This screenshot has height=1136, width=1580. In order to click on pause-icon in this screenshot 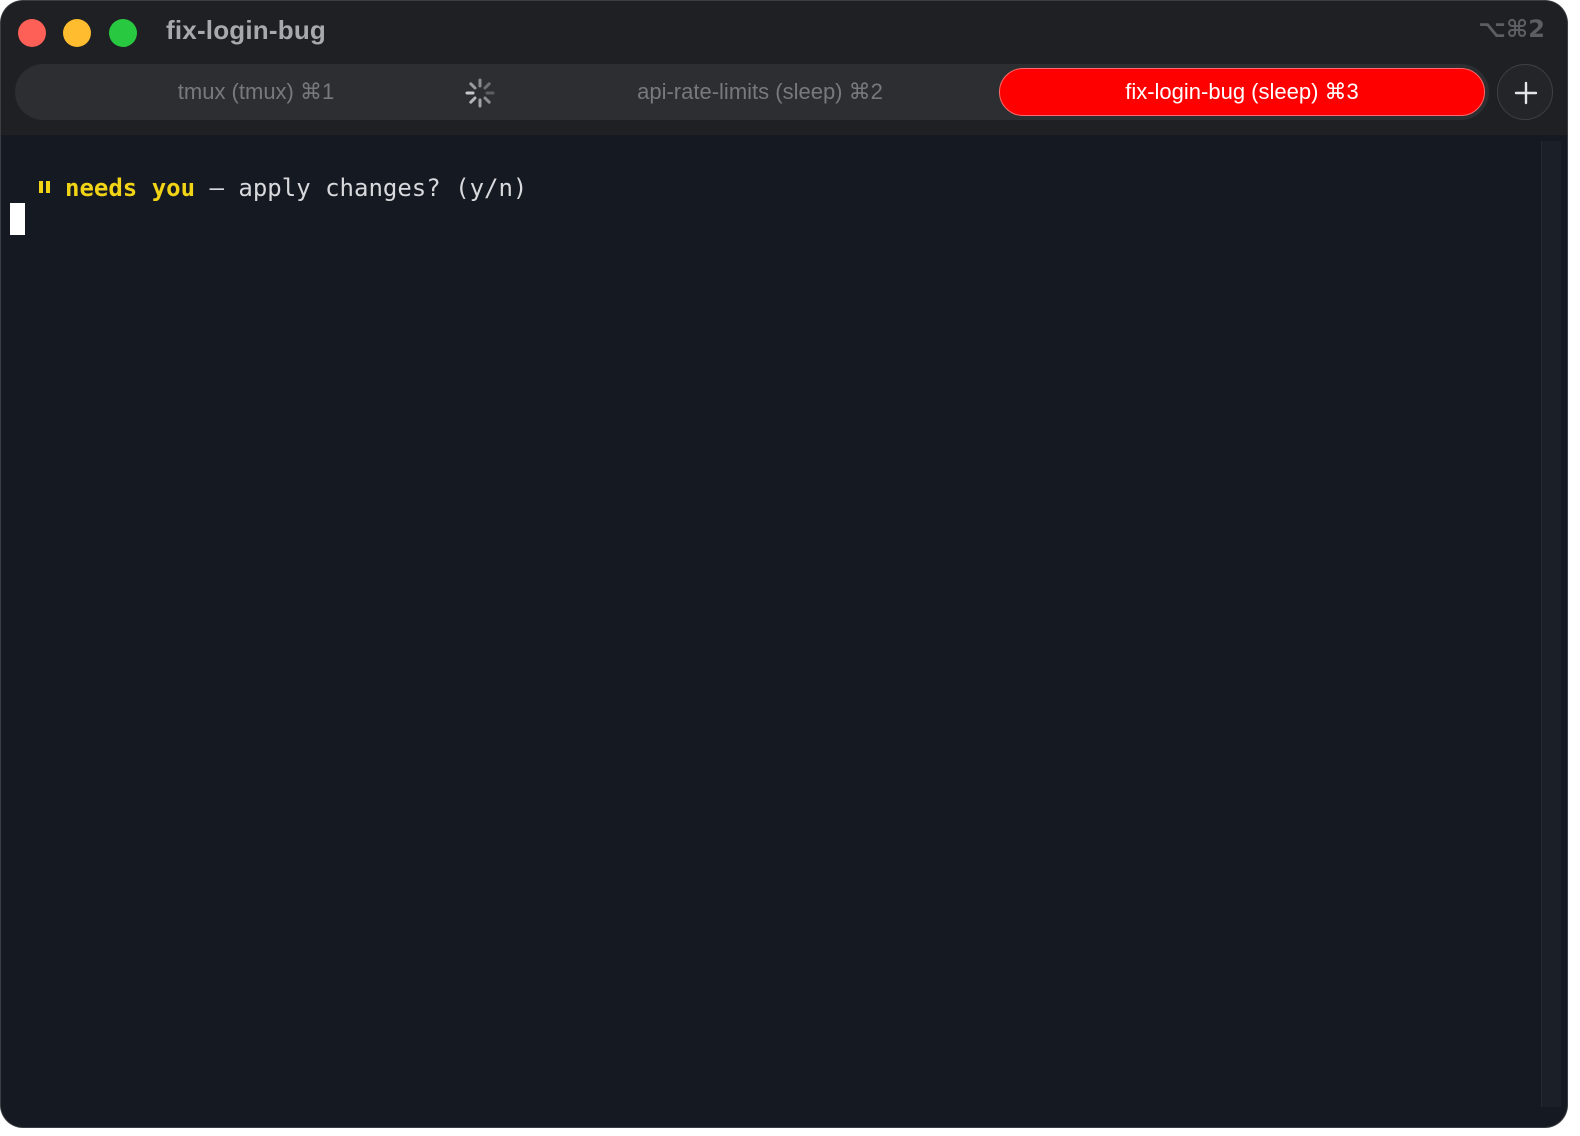, I will do `click(45, 187)`.